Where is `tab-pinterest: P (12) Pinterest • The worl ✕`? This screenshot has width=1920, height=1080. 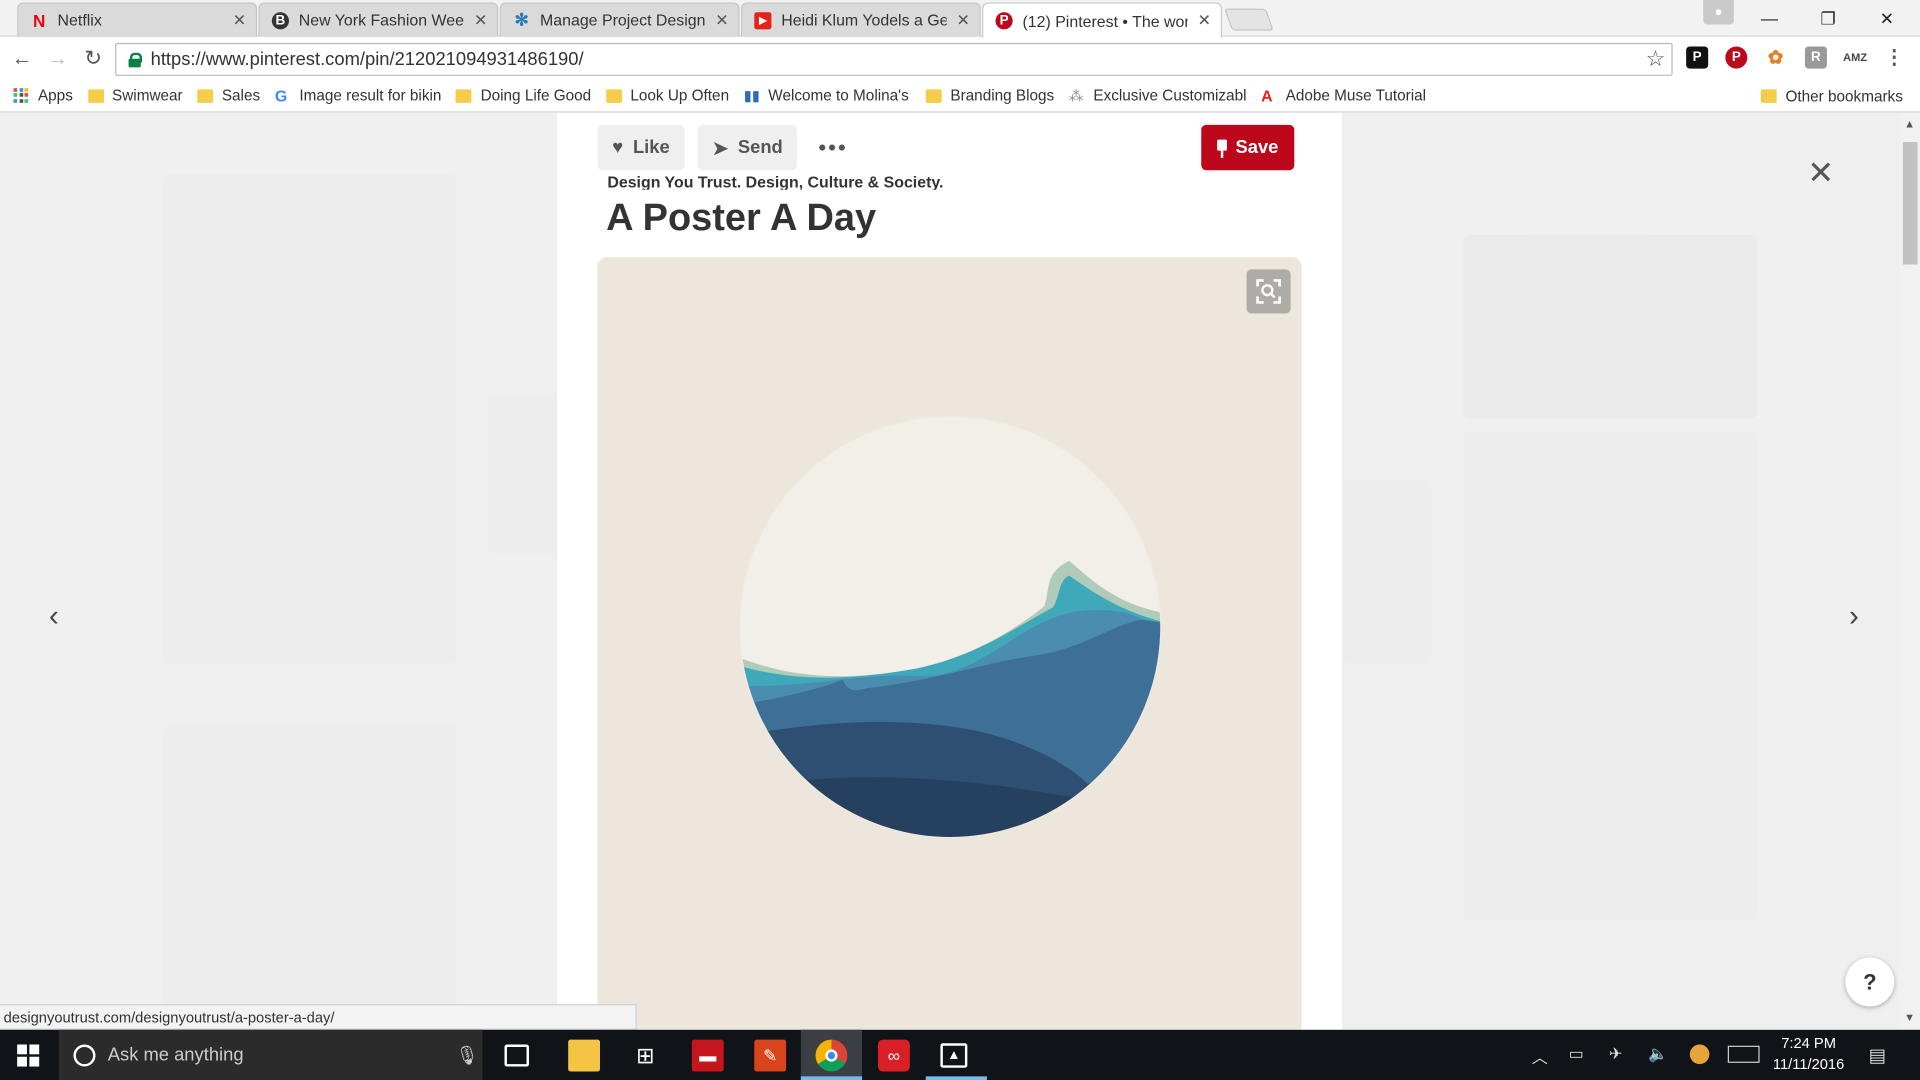
tab-pinterest: P (12) Pinterest • The worl ✕ is located at coordinates (1102, 20).